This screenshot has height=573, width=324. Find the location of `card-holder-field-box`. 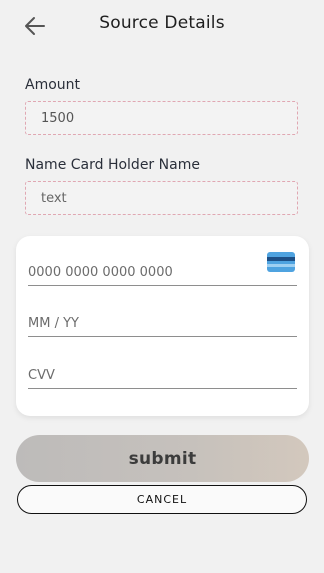

card-holder-field-box is located at coordinates (161, 198).